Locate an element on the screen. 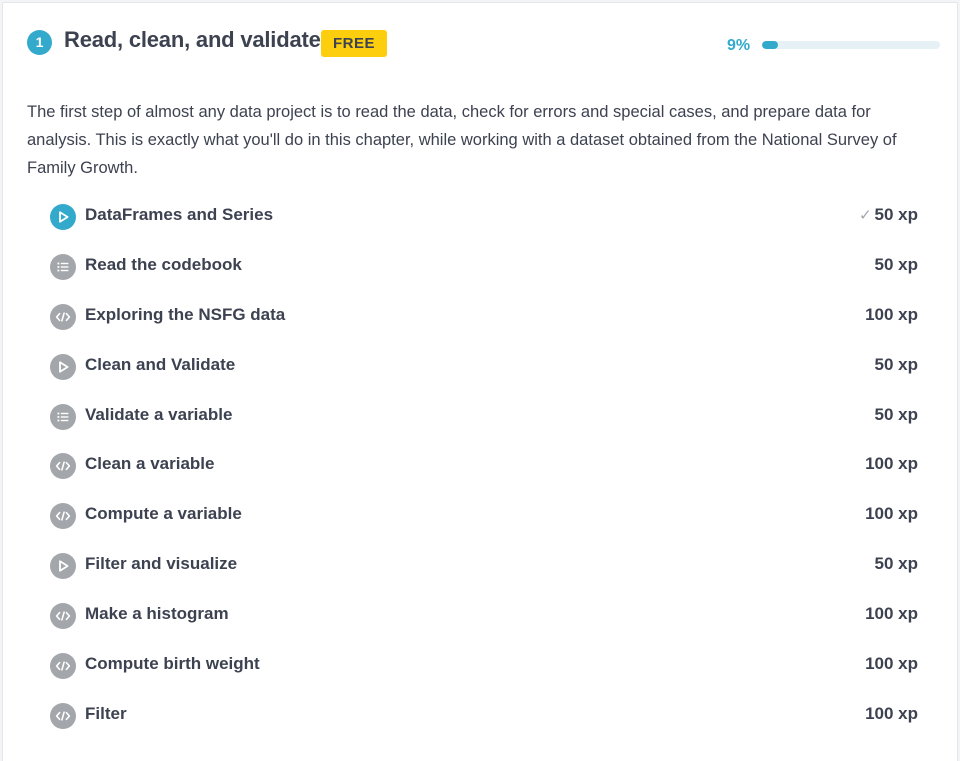 This screenshot has height=761, width=960. exercise-item: Compute a variable 100 xp is located at coordinates (483, 516).